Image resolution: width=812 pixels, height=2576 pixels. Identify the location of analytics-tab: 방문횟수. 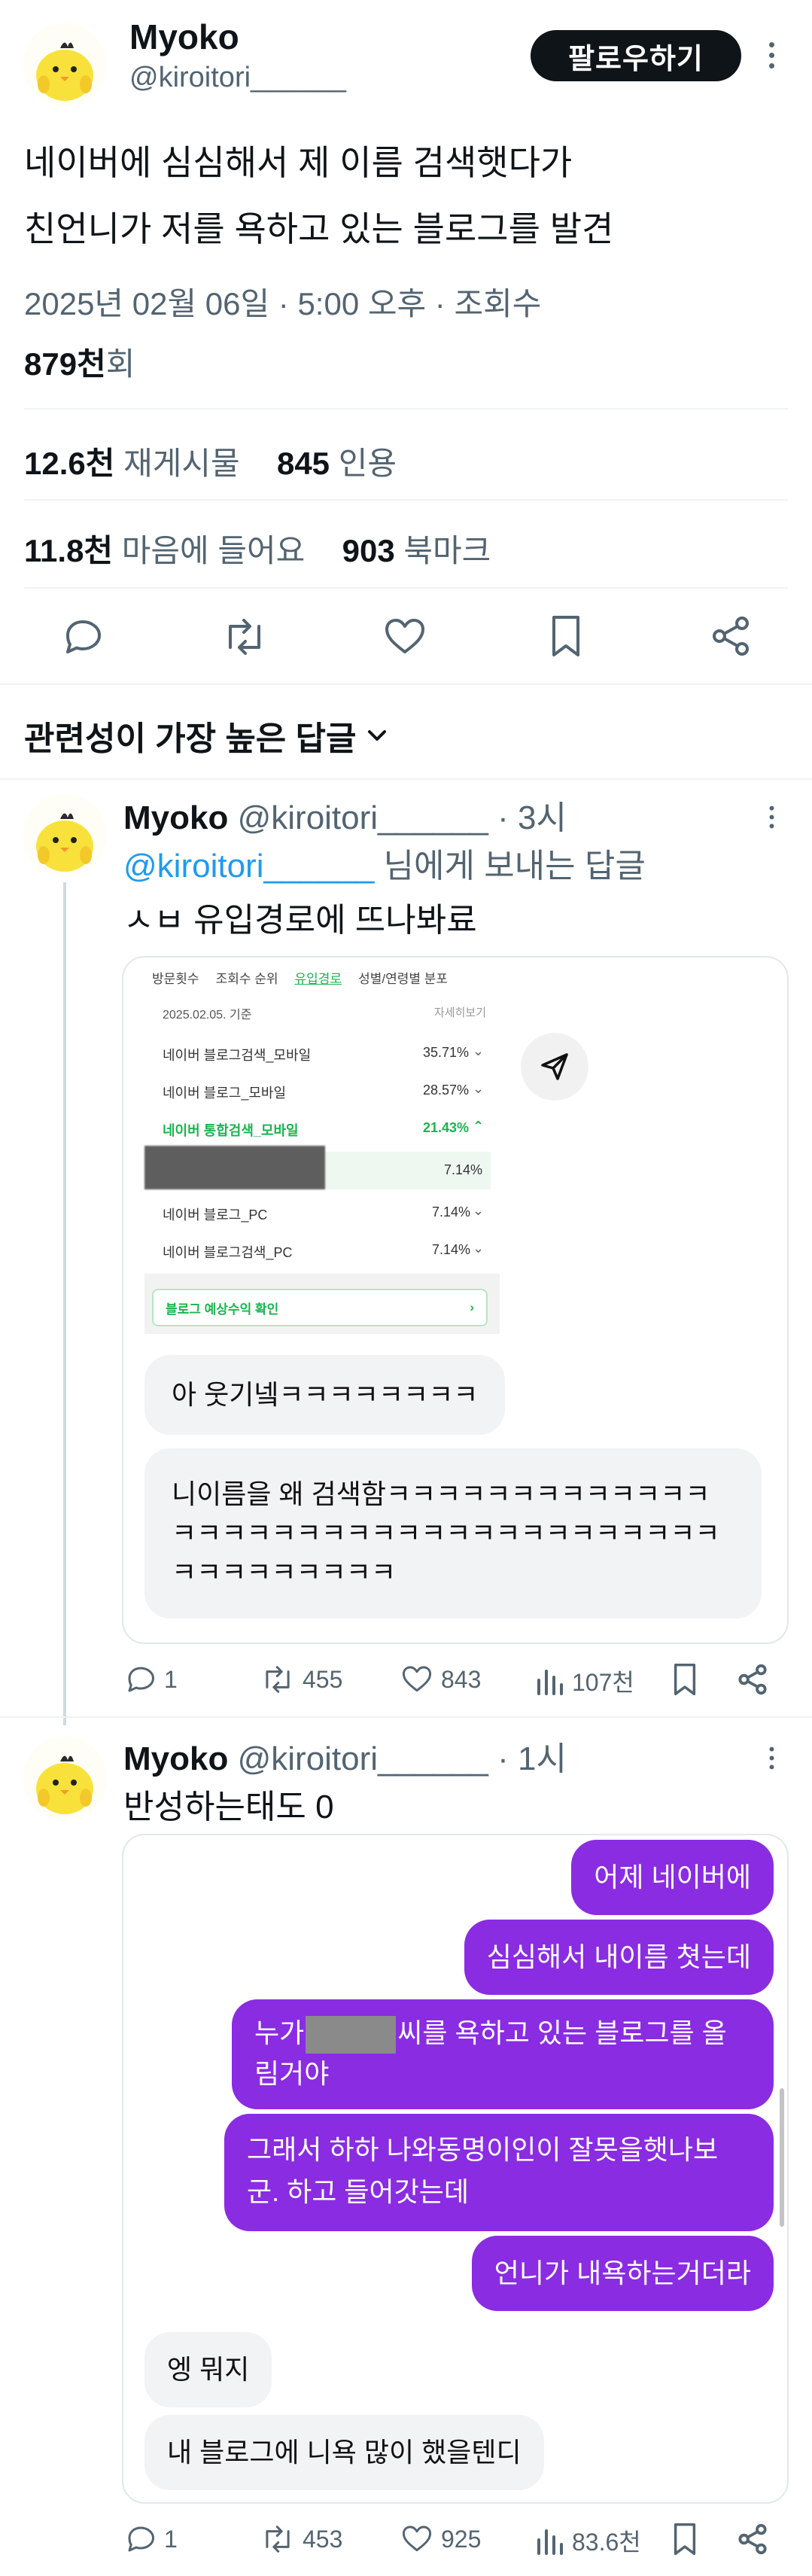
(175, 979).